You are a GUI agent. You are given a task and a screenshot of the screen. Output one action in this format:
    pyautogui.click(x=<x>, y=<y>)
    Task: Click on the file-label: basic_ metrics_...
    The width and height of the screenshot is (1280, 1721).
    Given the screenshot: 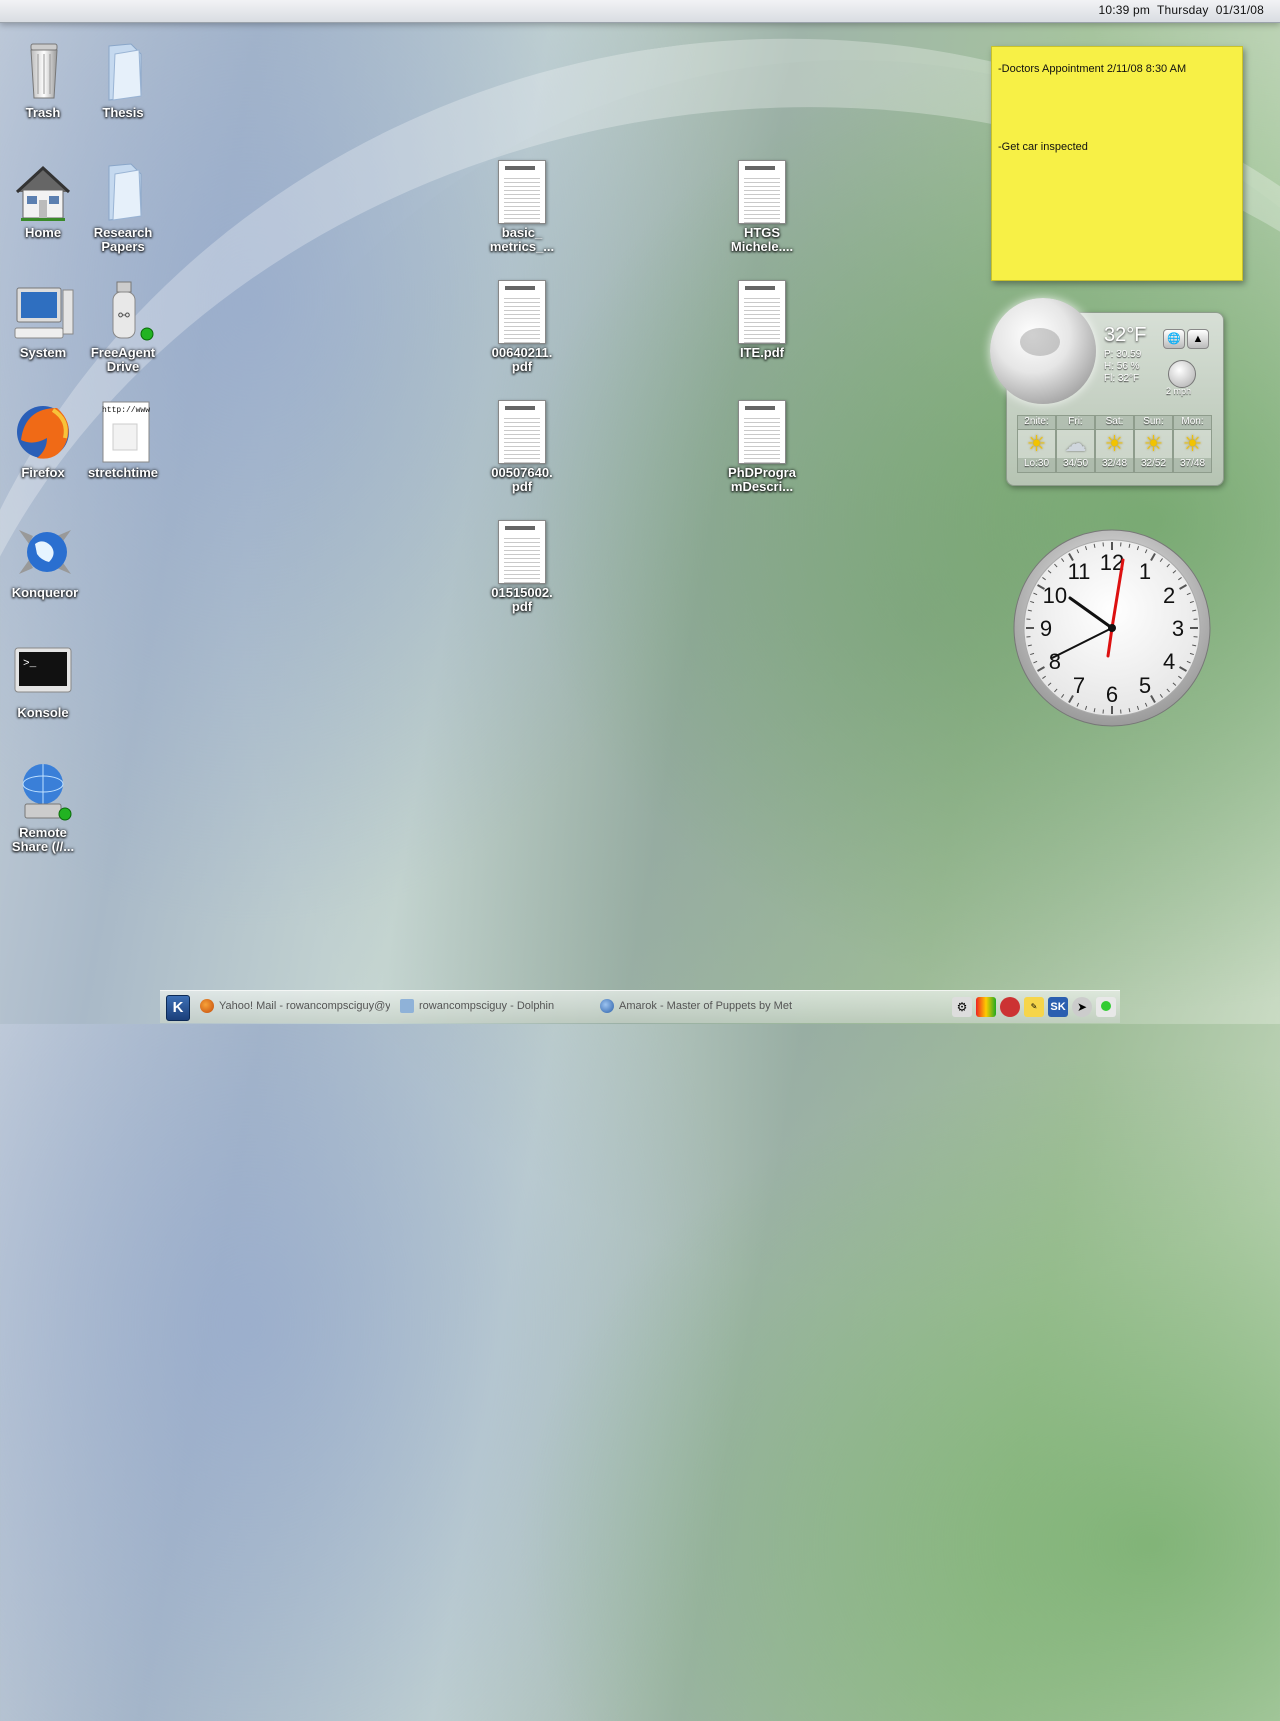 What is the action you would take?
    pyautogui.click(x=522, y=240)
    